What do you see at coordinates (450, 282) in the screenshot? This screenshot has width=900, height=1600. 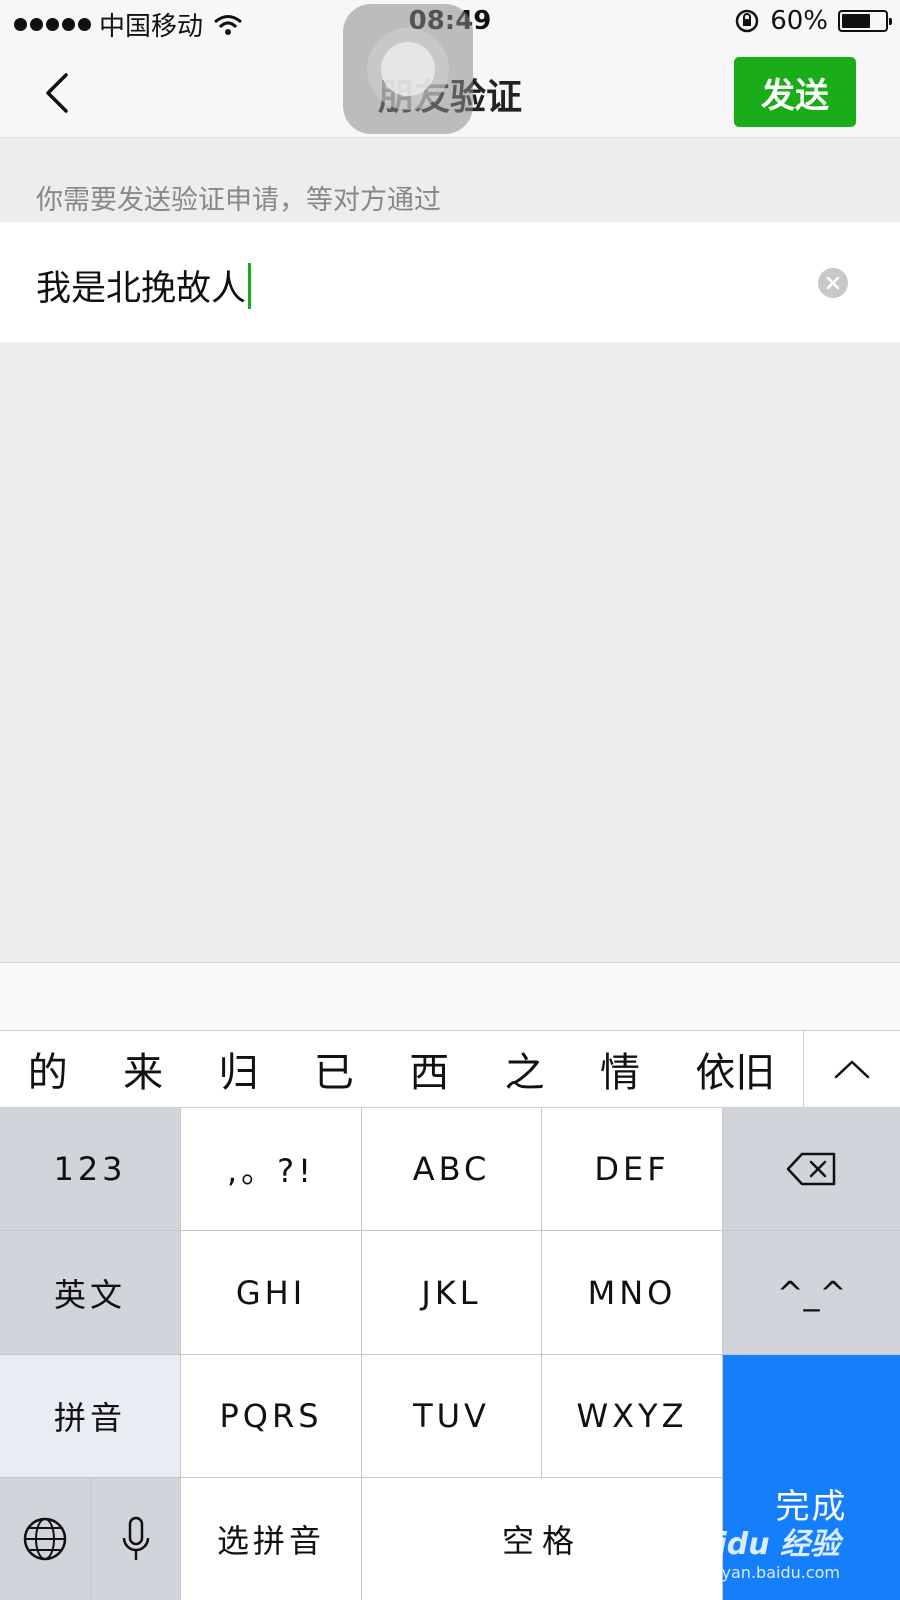 I see `verification-input: 我是北挽故人` at bounding box center [450, 282].